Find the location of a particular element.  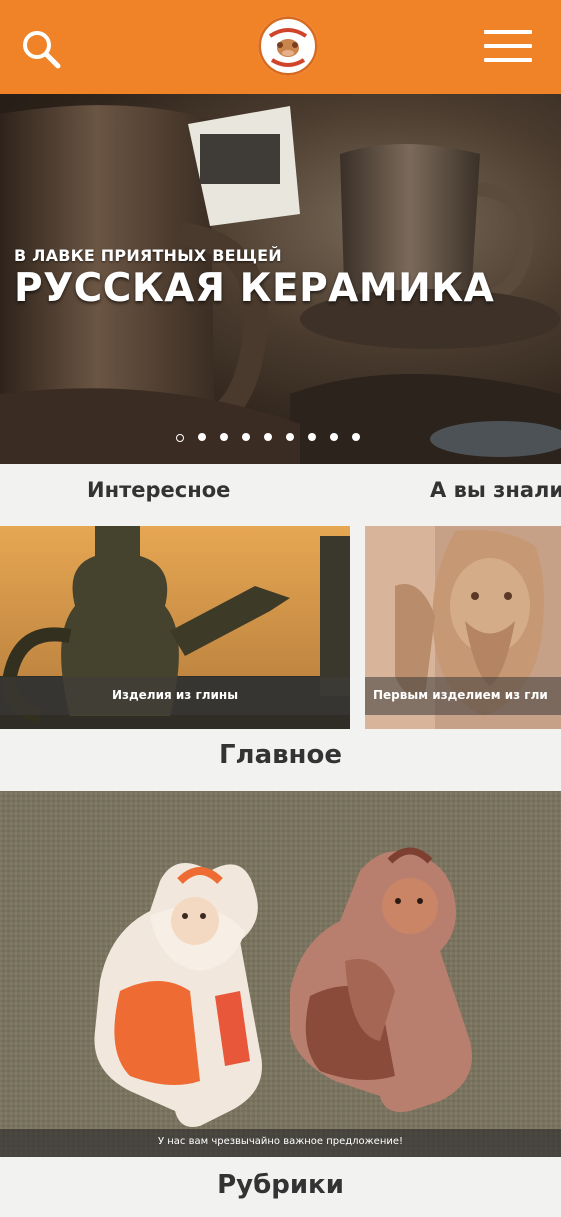

hamburger-menu-button is located at coordinates (508, 48).